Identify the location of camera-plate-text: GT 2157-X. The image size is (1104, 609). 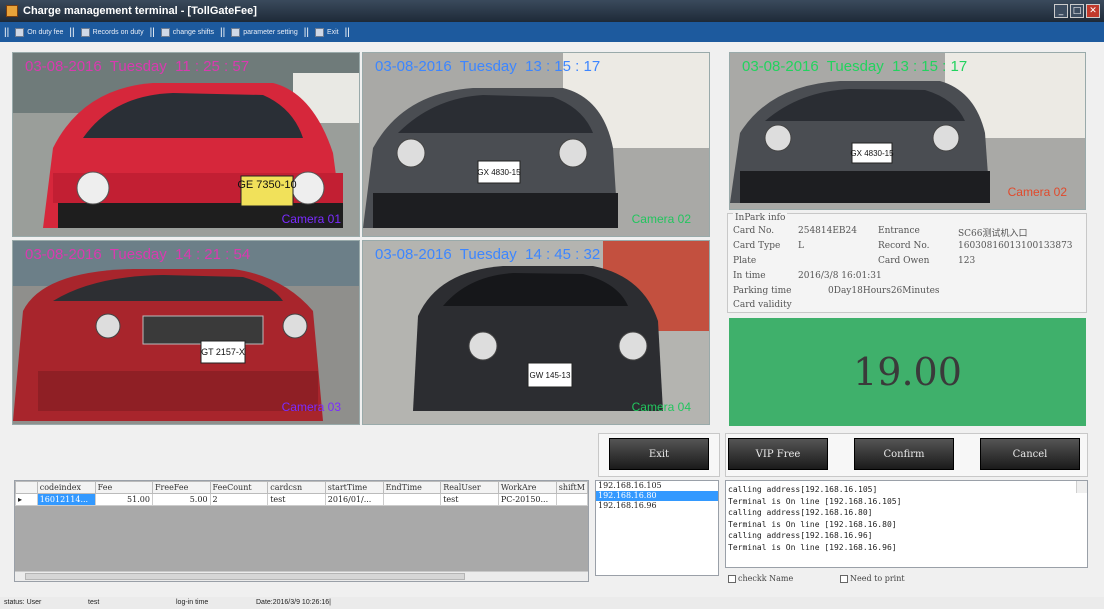
(223, 352).